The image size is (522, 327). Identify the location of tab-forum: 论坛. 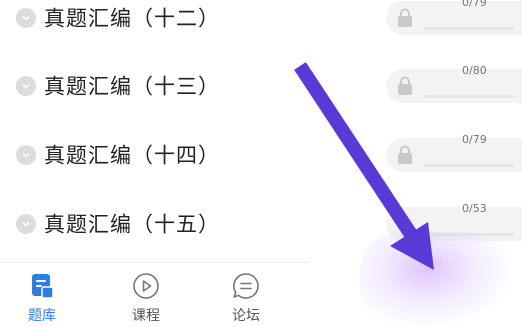
(246, 295).